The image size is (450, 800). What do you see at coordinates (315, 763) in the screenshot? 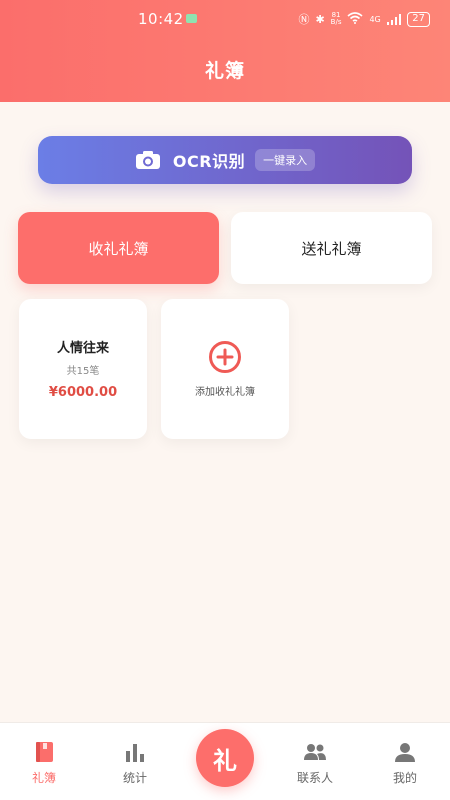
I see `nav-item-contacts: 联系人` at bounding box center [315, 763].